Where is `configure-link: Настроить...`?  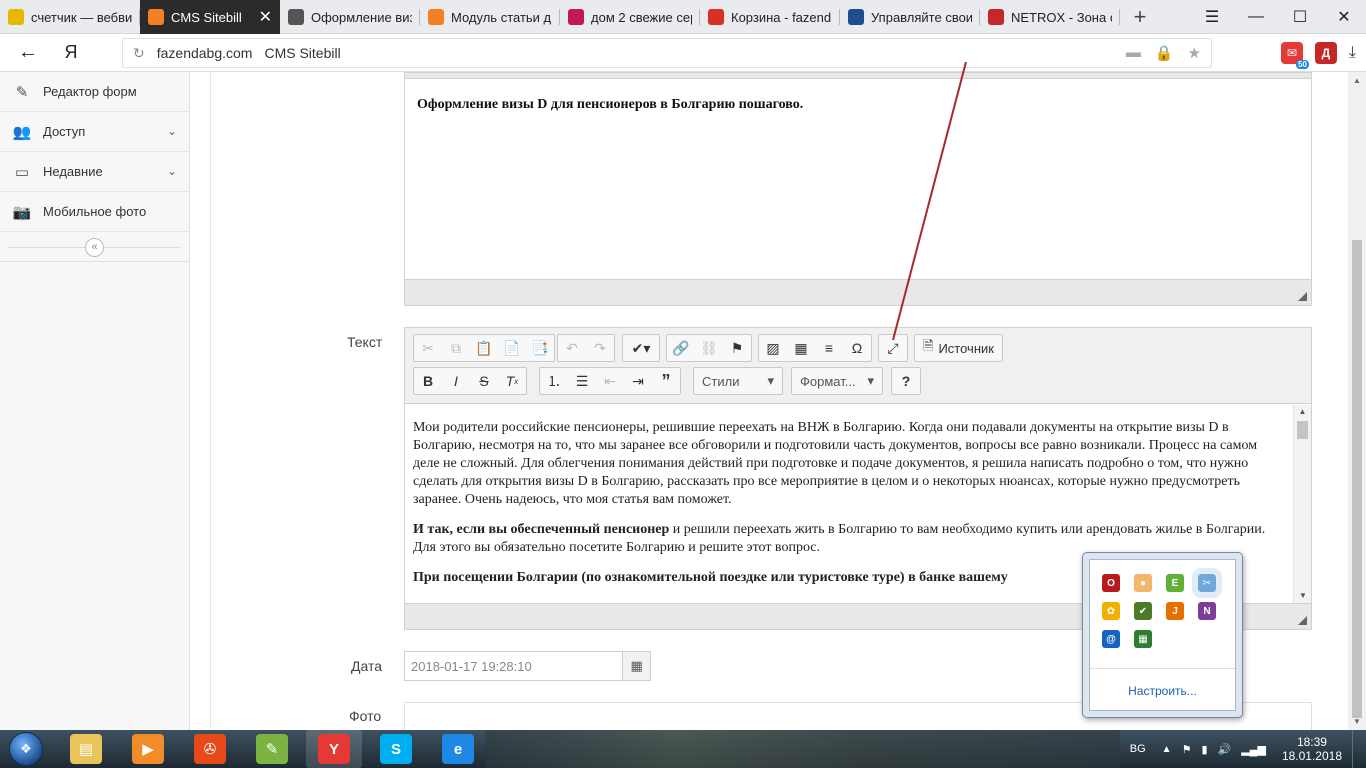 configure-link: Настроить... is located at coordinates (1162, 691).